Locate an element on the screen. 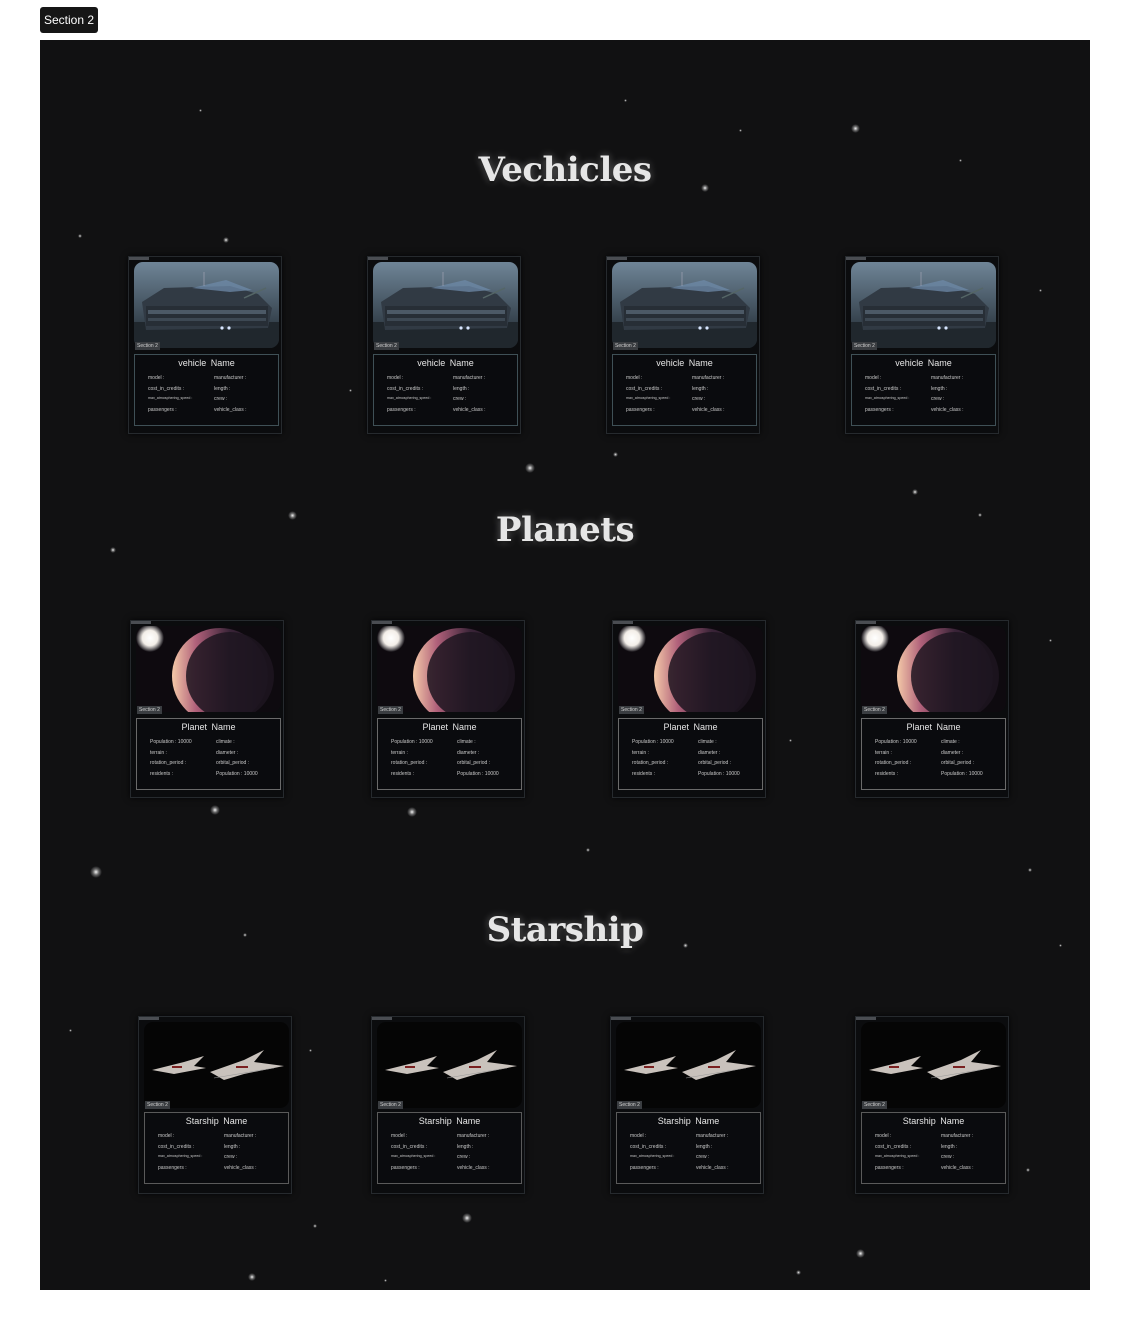  card-title: vehicle Name is located at coordinates (684, 363).